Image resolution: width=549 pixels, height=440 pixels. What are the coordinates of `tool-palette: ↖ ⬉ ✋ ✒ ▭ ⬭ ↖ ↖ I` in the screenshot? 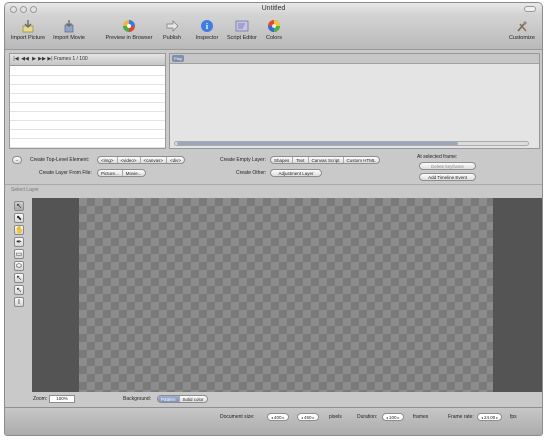 It's located at (19, 255).